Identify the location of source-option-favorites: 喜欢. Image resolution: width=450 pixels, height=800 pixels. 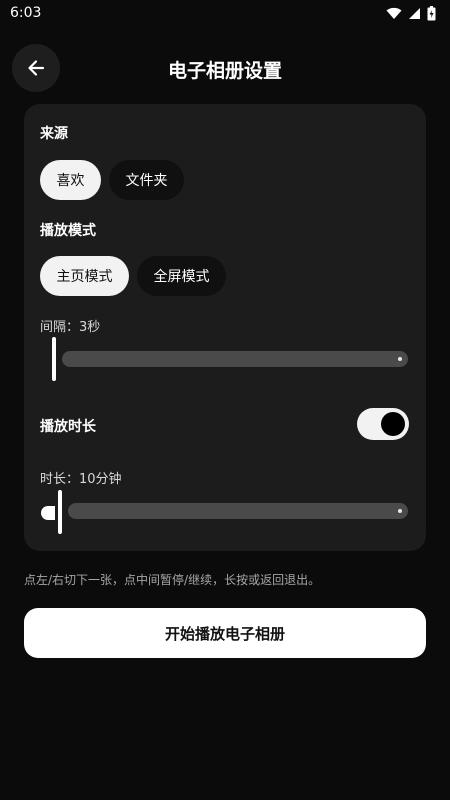
(70, 180).